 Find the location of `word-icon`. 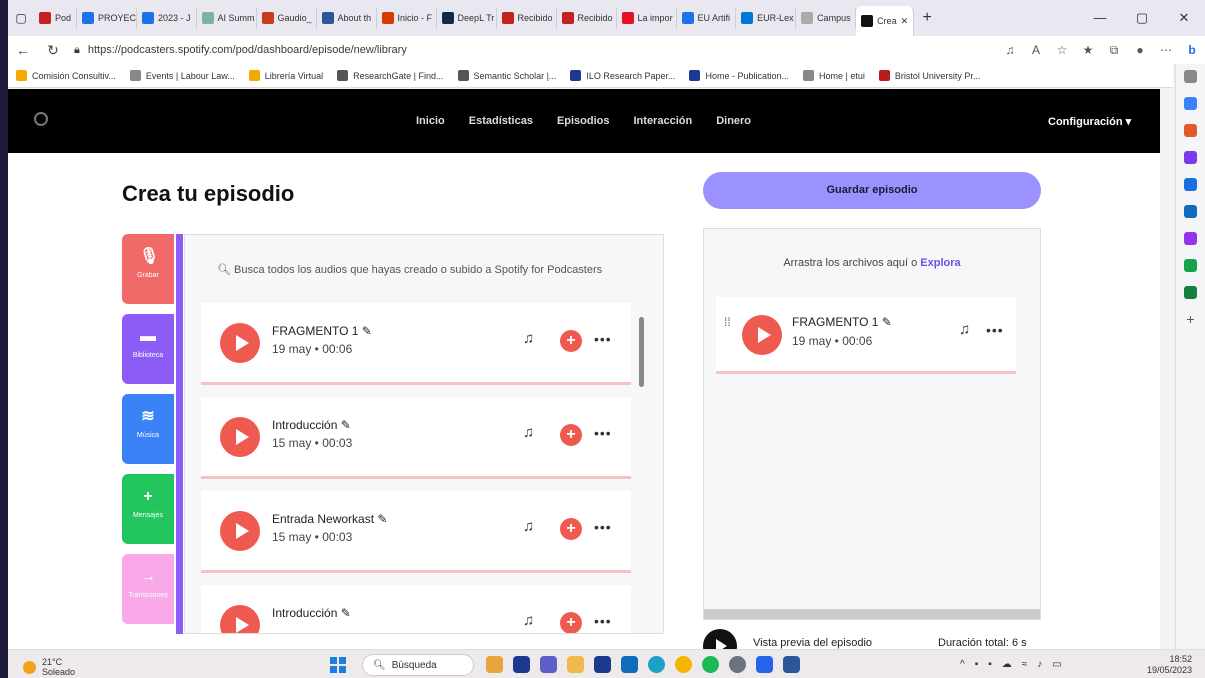

word-icon is located at coordinates (791, 664).